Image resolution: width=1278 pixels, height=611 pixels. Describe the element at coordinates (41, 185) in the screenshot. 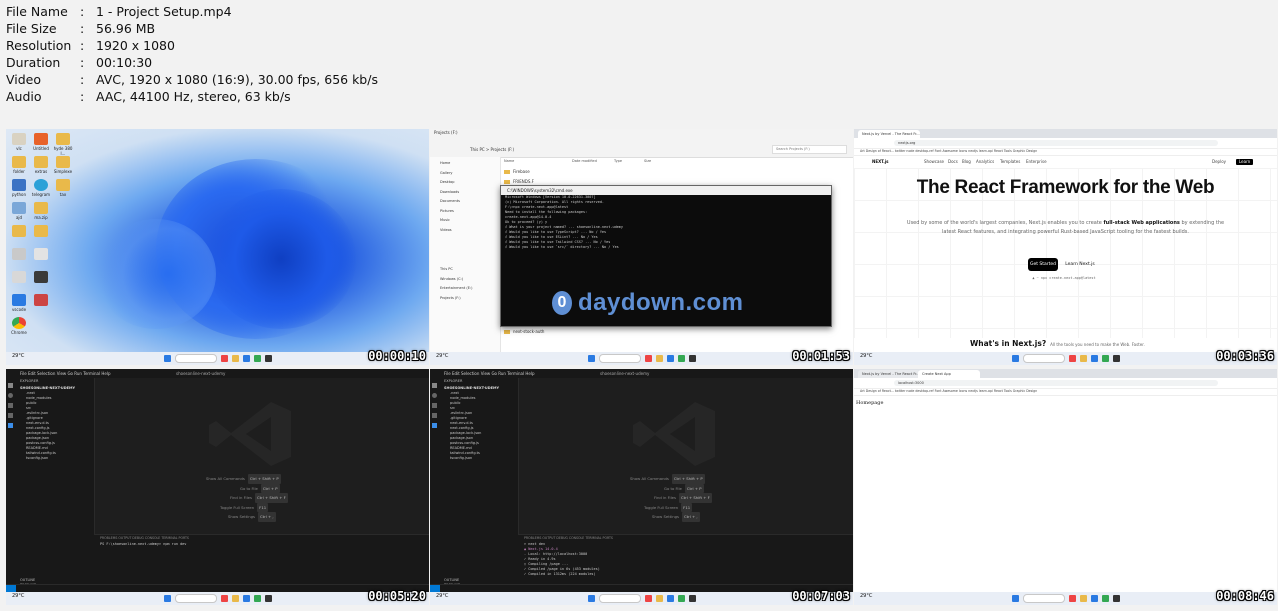

I see `telegram-icon` at that location.